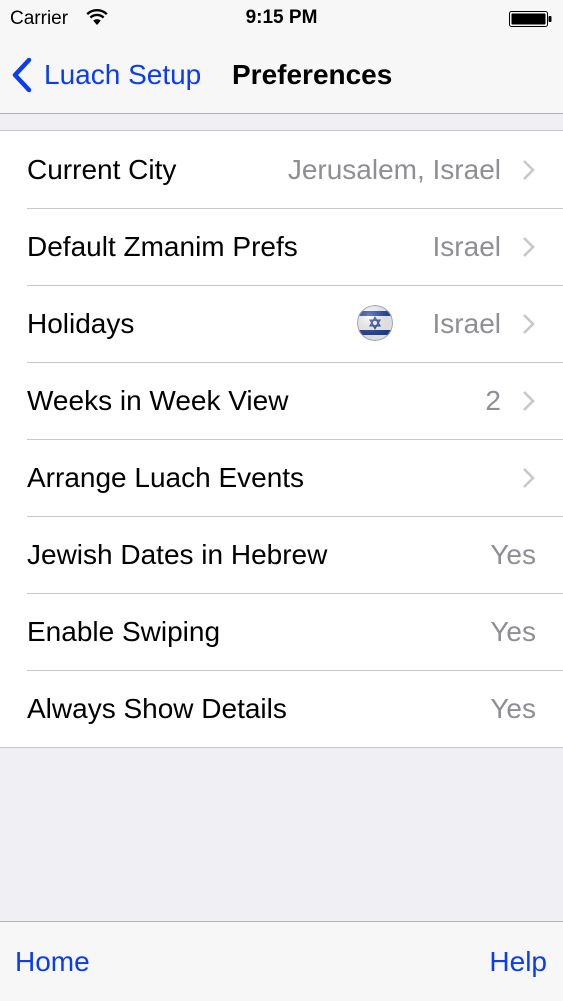 The image size is (563, 1001). Describe the element at coordinates (102, 169) in the screenshot. I see `row-label: Current City` at that location.